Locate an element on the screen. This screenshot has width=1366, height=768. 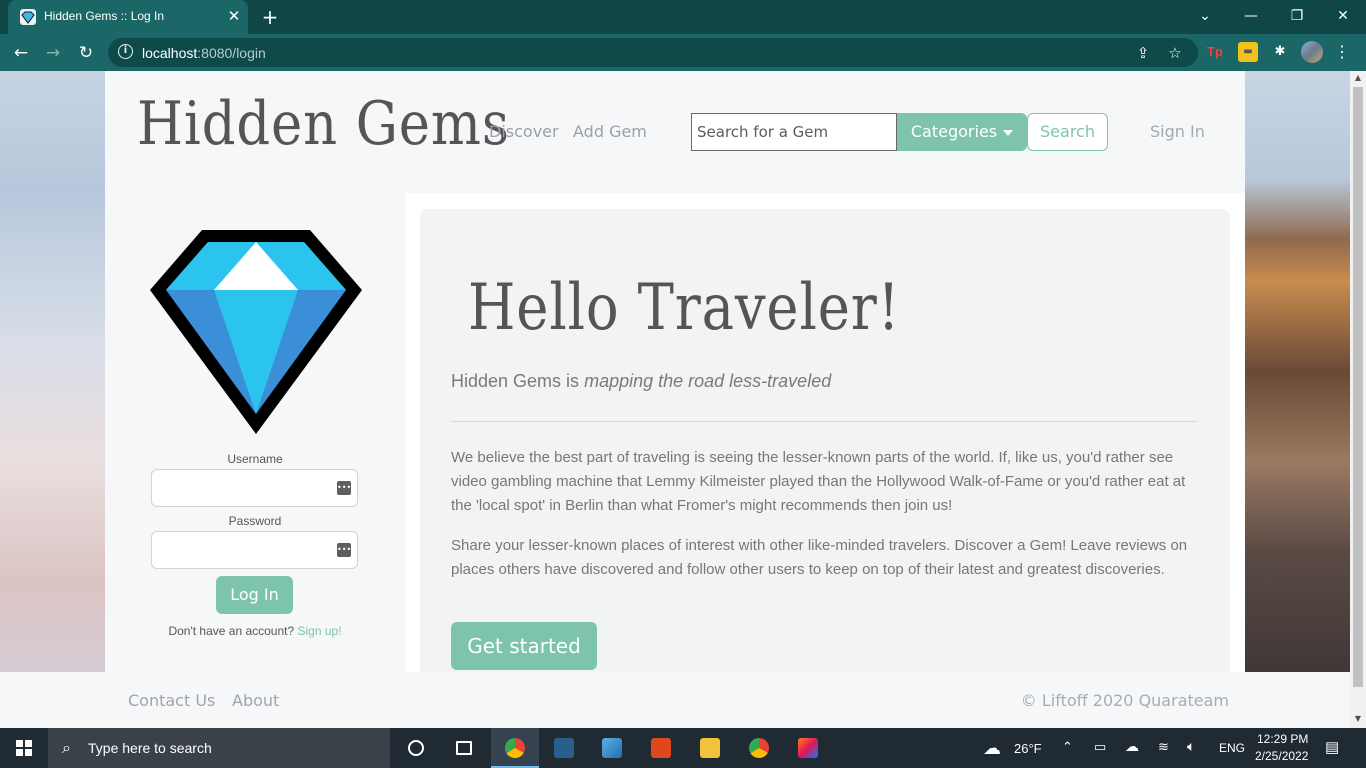
background-image-left is located at coordinates (52, 371).